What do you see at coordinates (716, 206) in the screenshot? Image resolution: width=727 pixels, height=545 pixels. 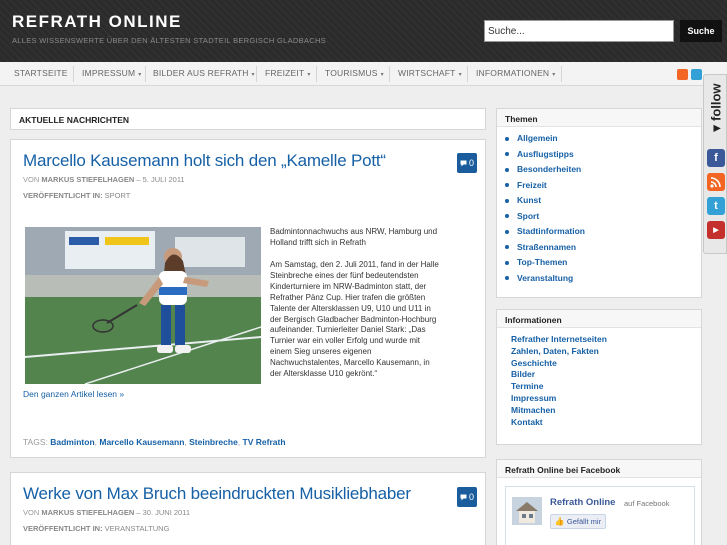 I see `twitter-icon: t` at bounding box center [716, 206].